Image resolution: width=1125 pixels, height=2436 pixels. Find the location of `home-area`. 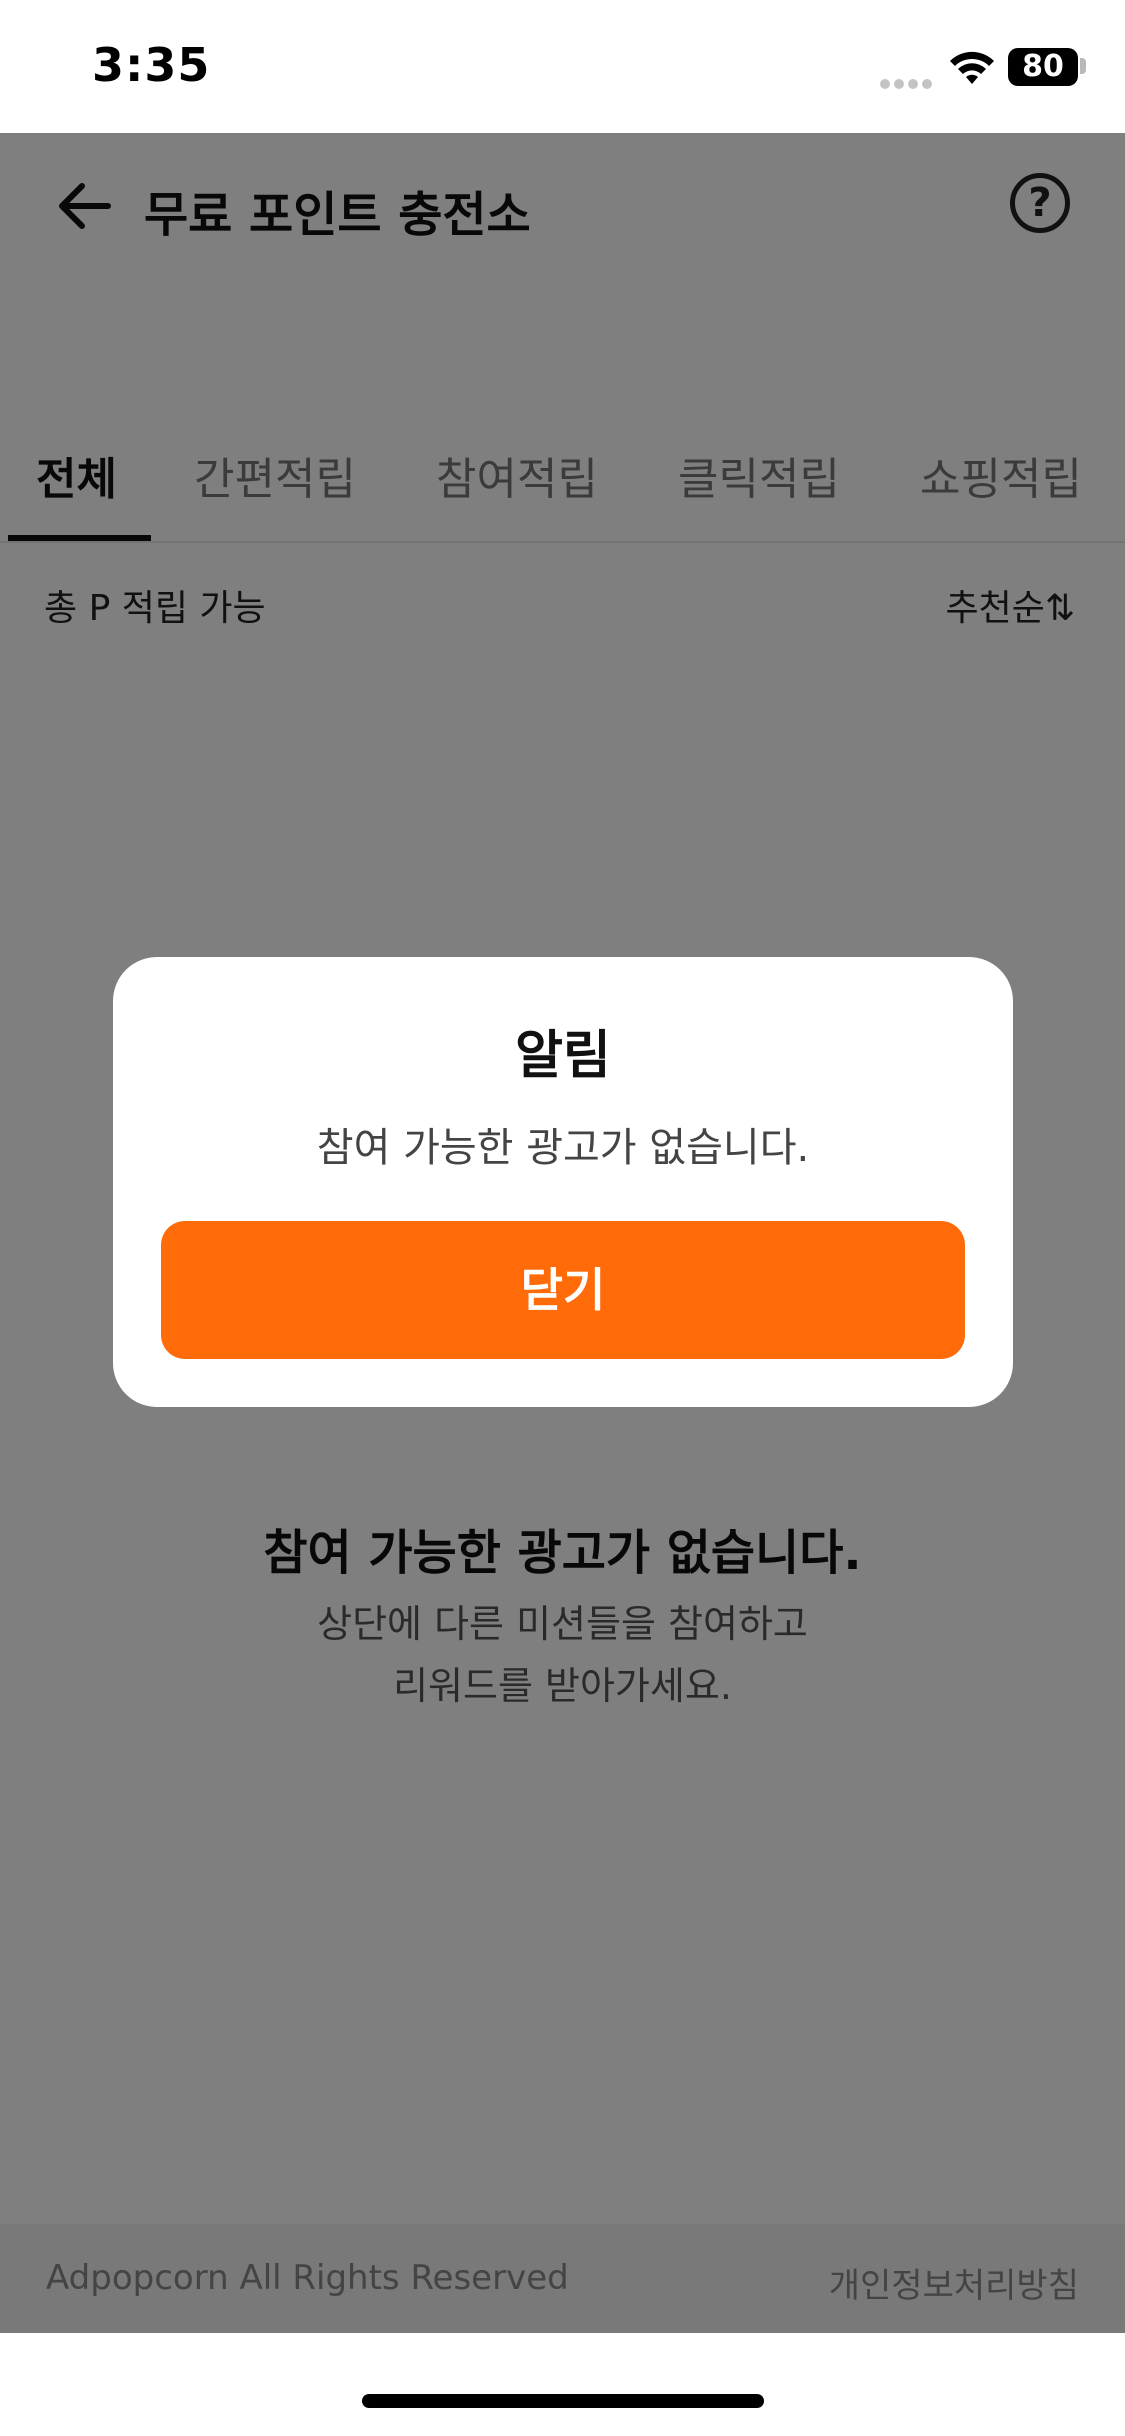

home-area is located at coordinates (562, 2384).